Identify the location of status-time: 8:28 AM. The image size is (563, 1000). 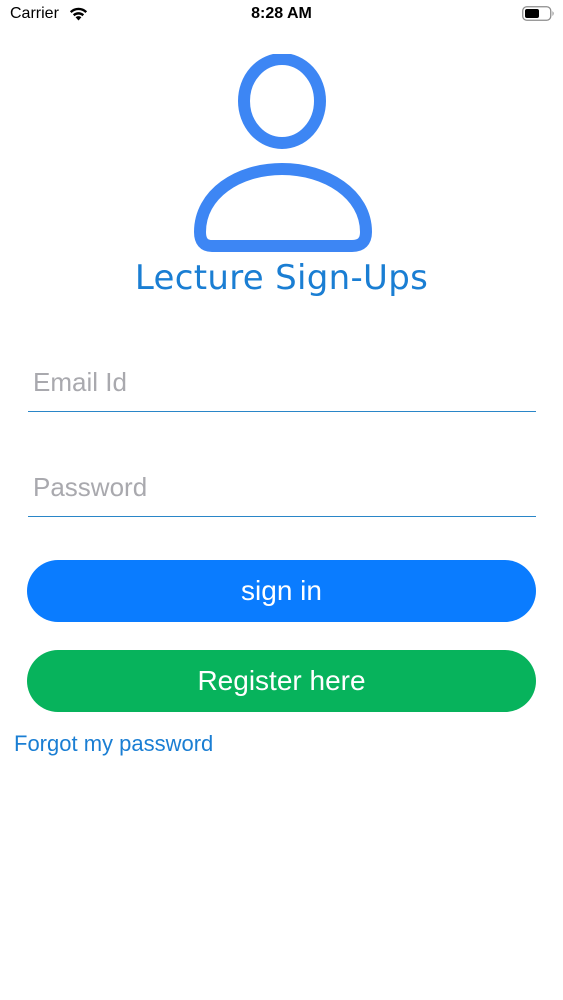
(281, 13).